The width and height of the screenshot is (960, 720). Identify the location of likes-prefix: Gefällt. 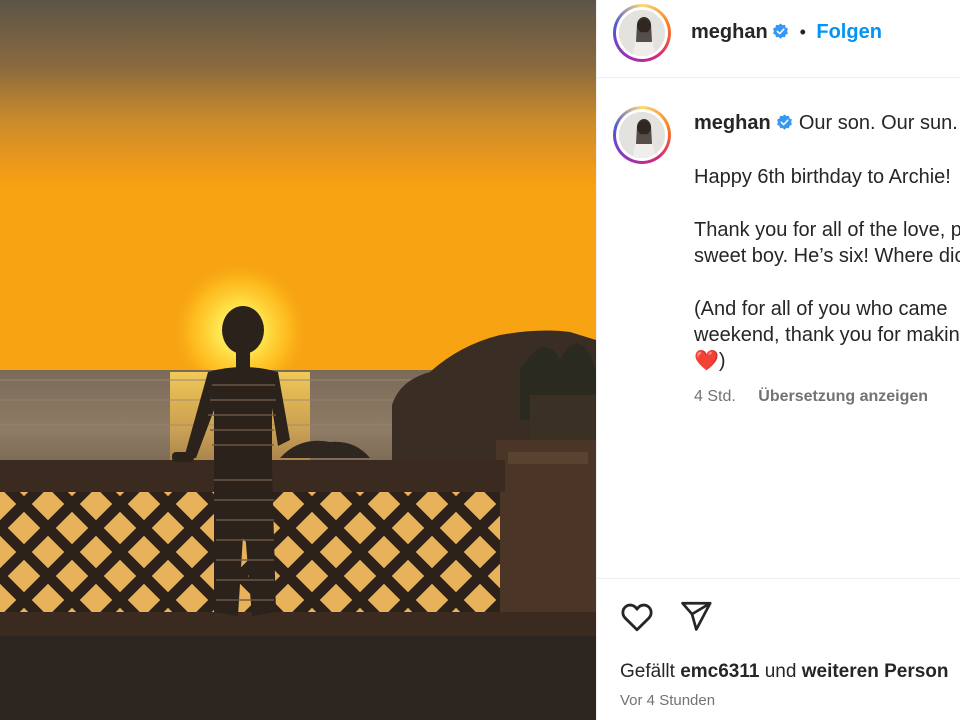
(647, 671).